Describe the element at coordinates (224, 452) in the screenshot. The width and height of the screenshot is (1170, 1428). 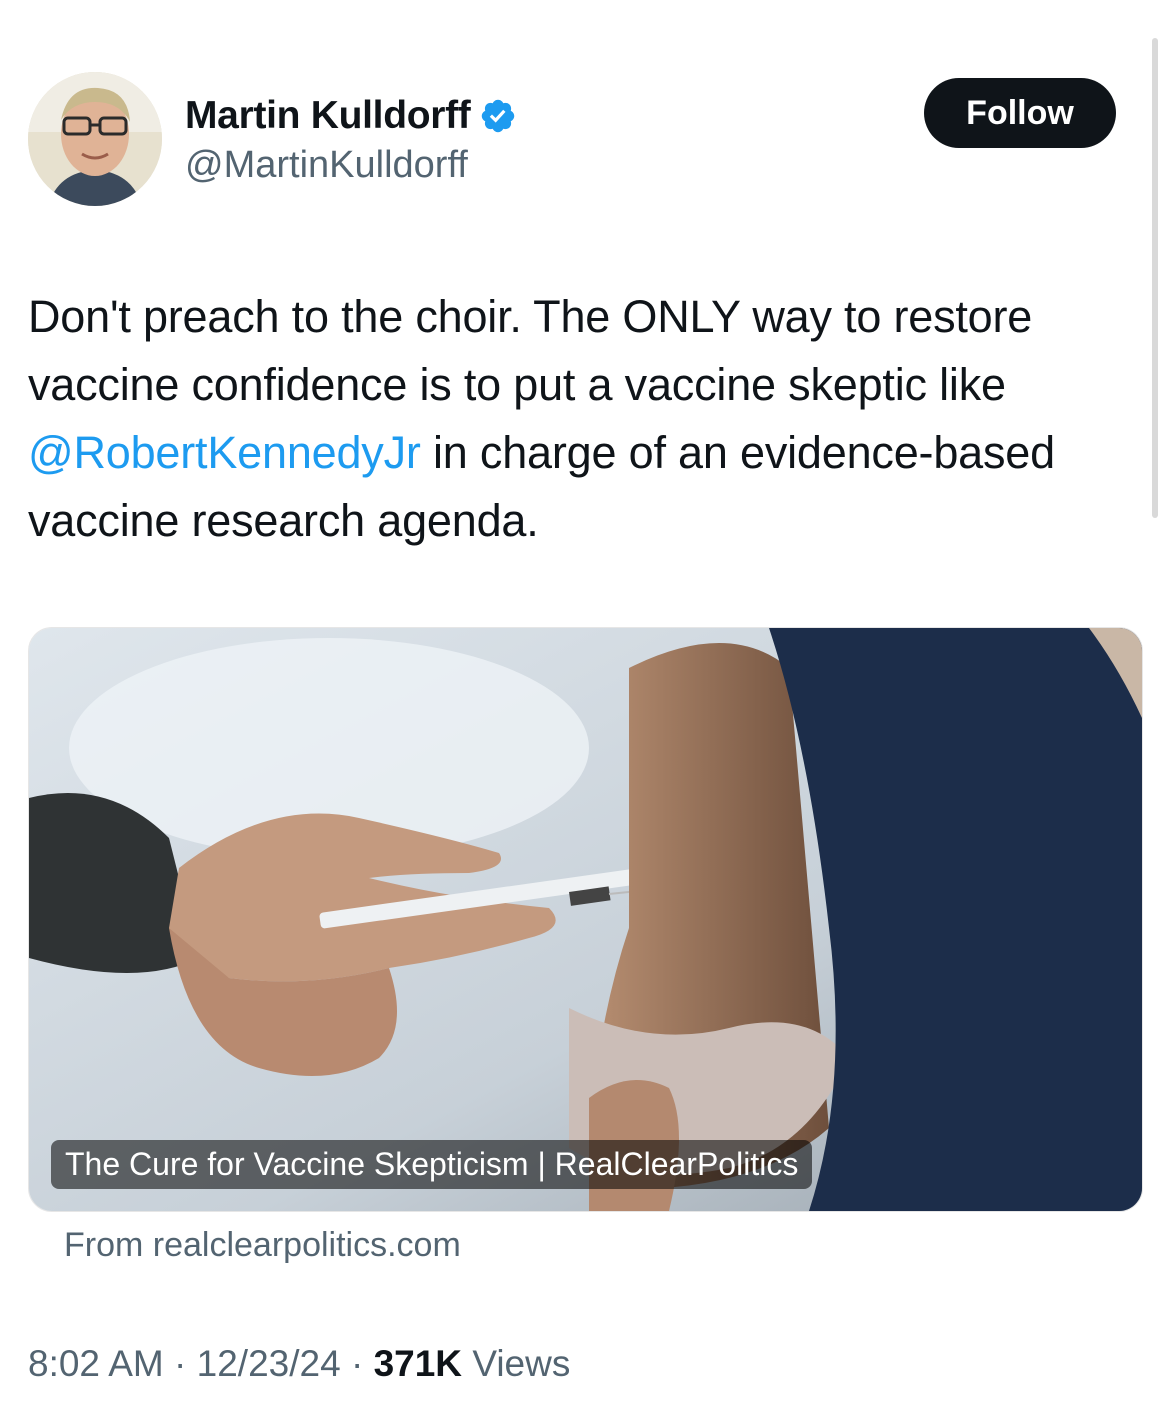
I see `mention-link: @RobertKennedyJr` at that location.